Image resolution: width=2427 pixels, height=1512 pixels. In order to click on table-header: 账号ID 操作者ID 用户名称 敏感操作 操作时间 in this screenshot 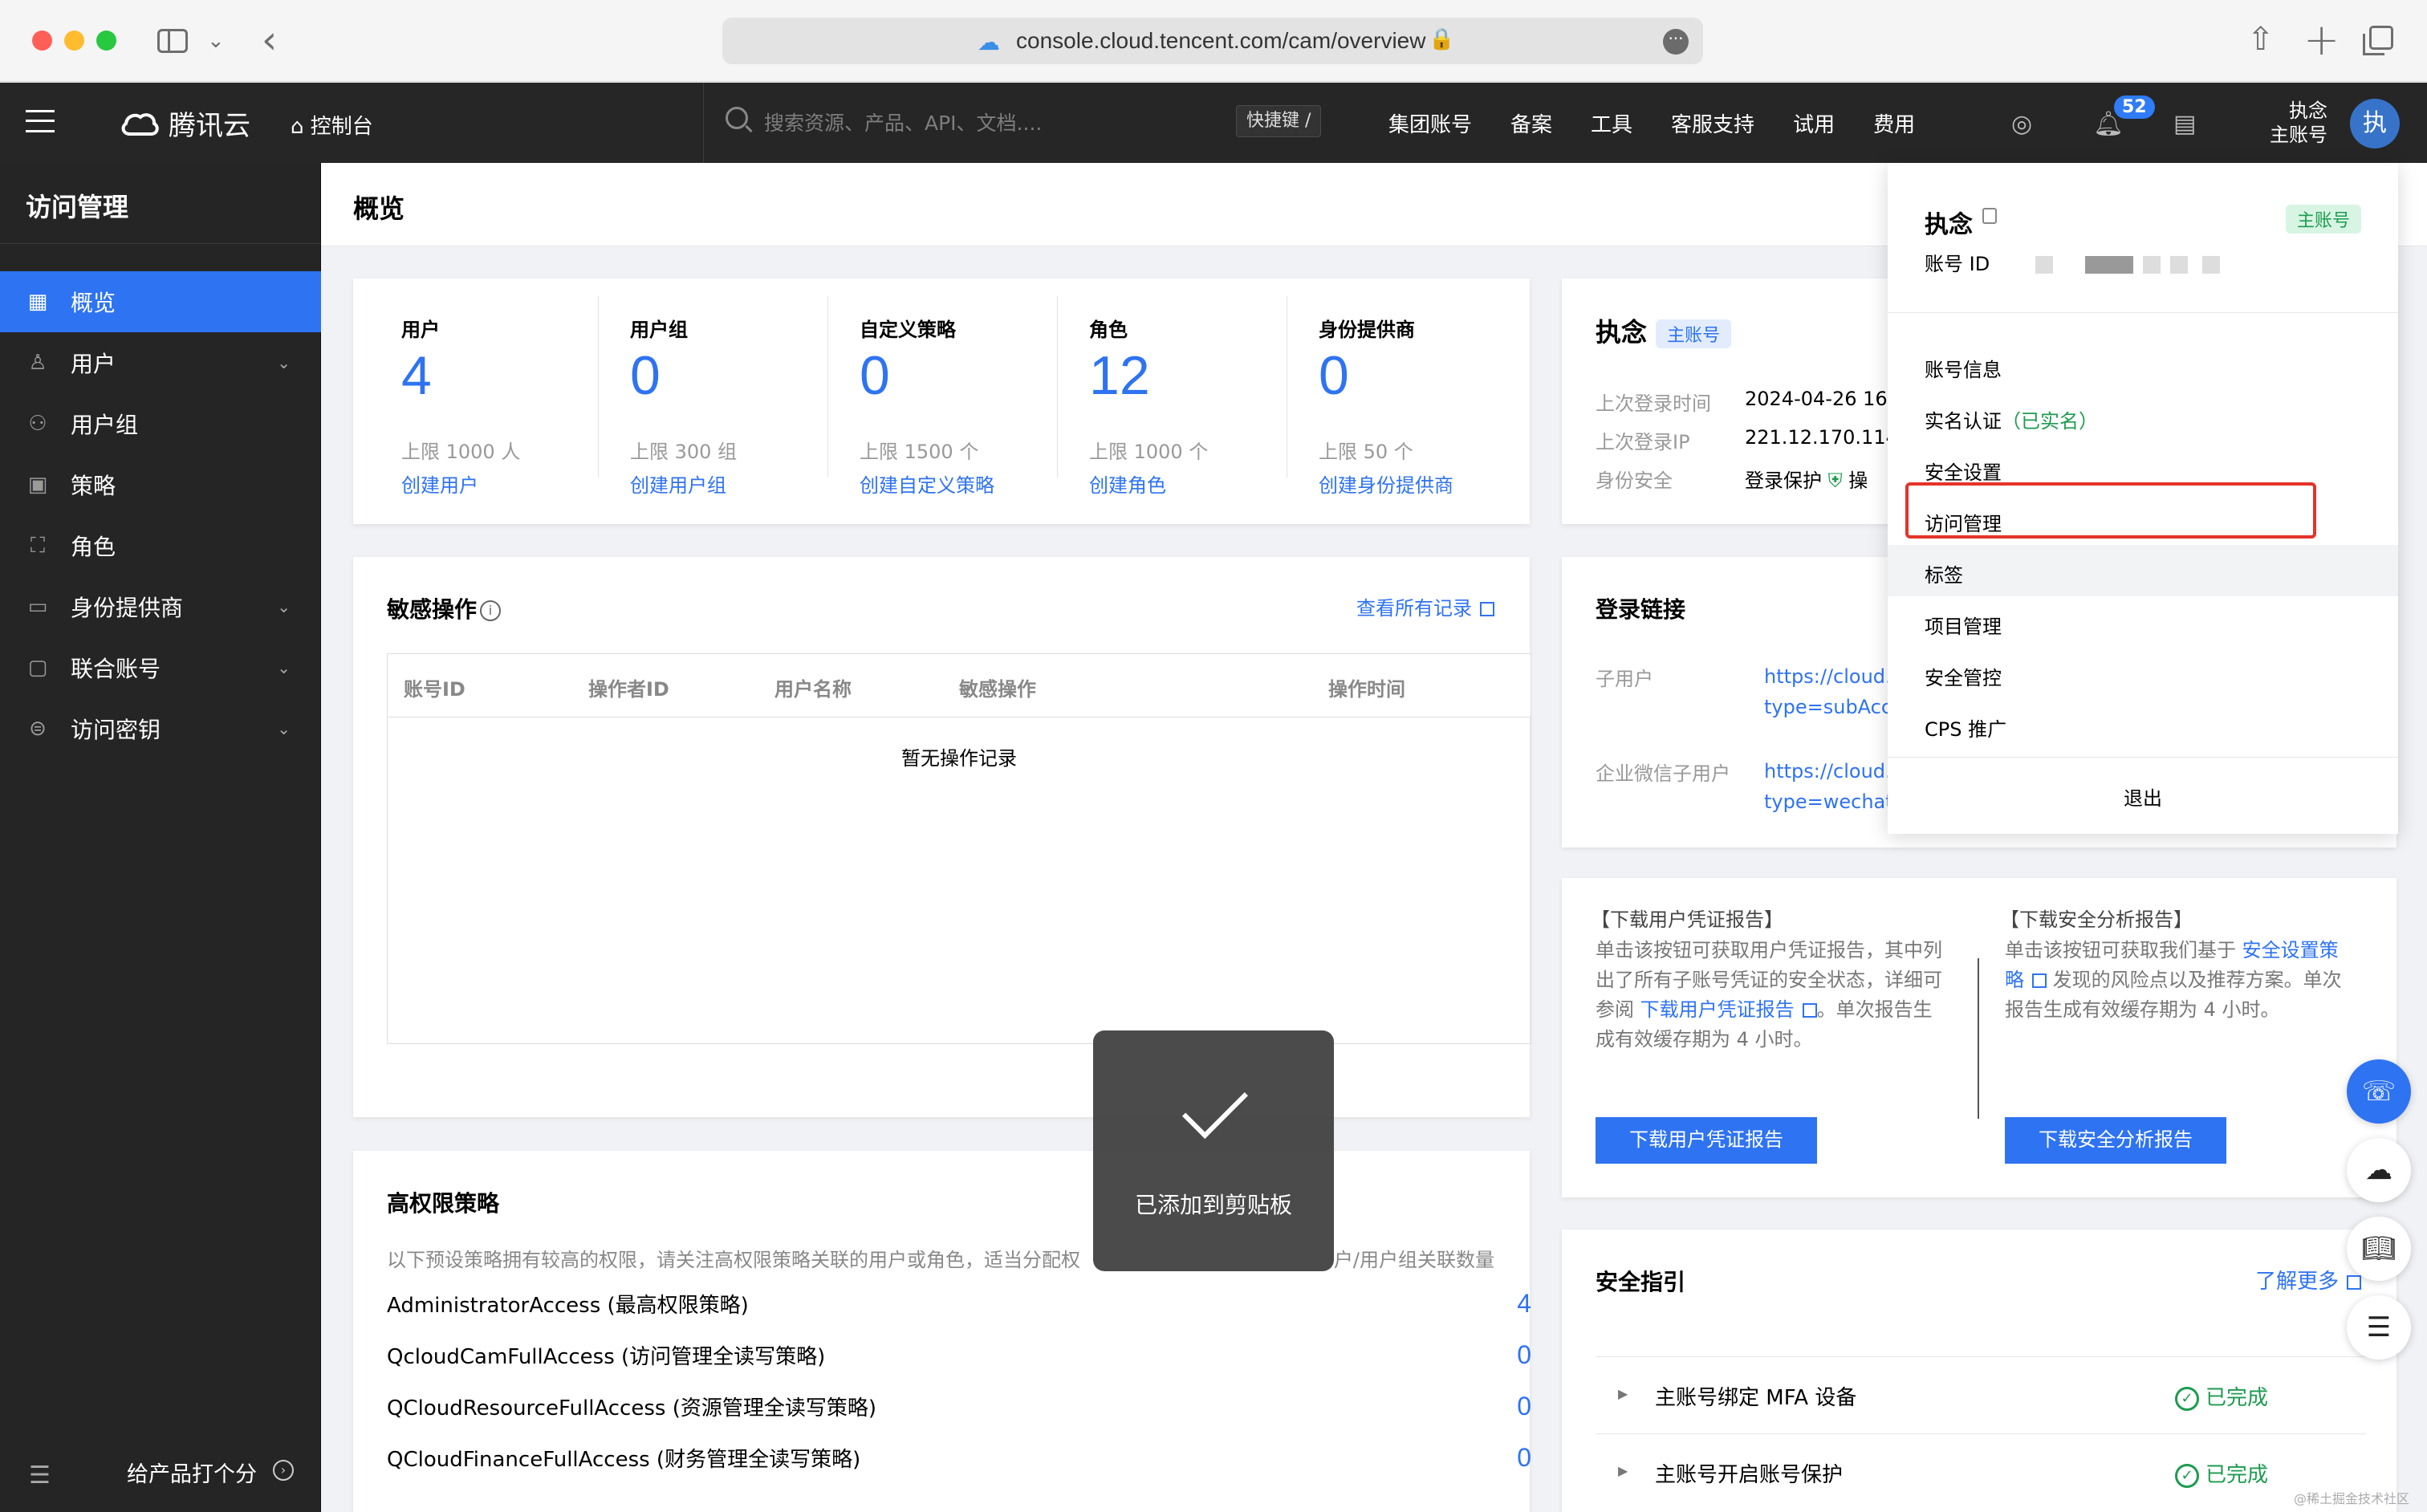, I will do `click(959, 685)`.